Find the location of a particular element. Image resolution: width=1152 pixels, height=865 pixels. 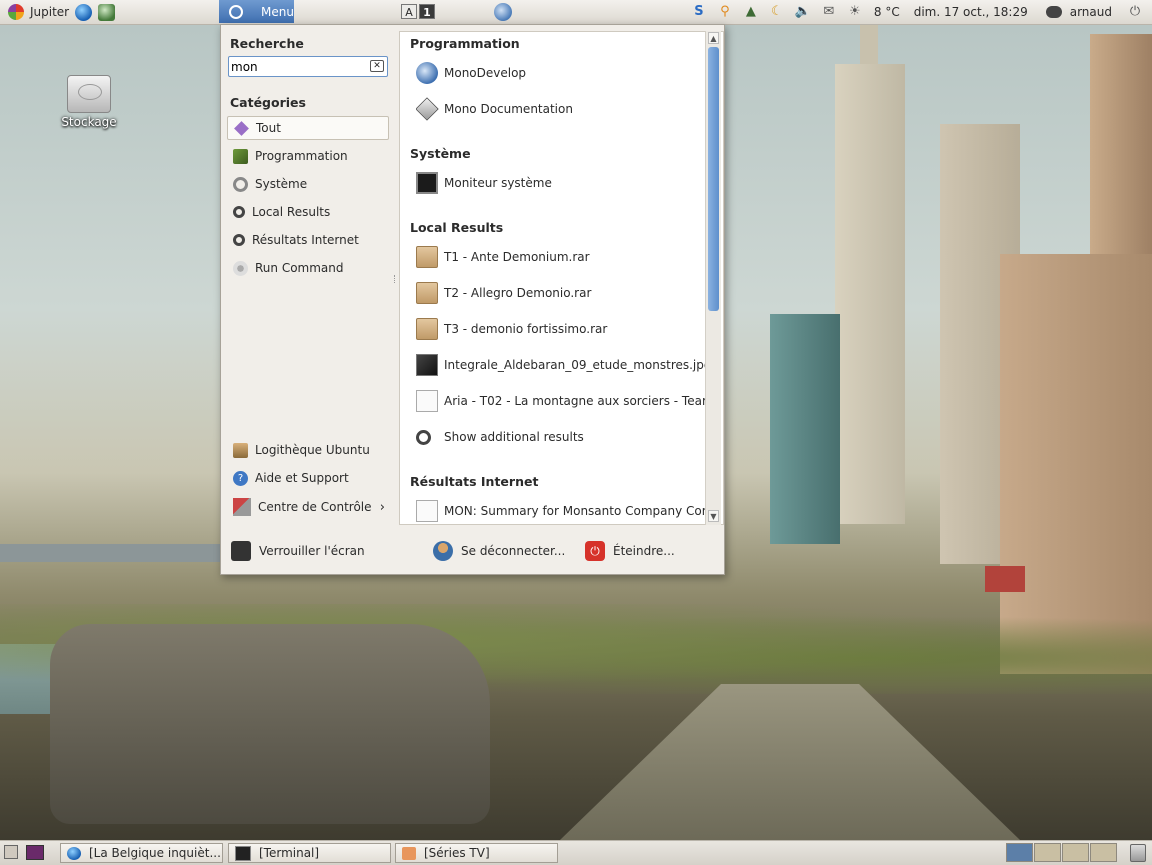

search-field: ✕ is located at coordinates (308, 66).